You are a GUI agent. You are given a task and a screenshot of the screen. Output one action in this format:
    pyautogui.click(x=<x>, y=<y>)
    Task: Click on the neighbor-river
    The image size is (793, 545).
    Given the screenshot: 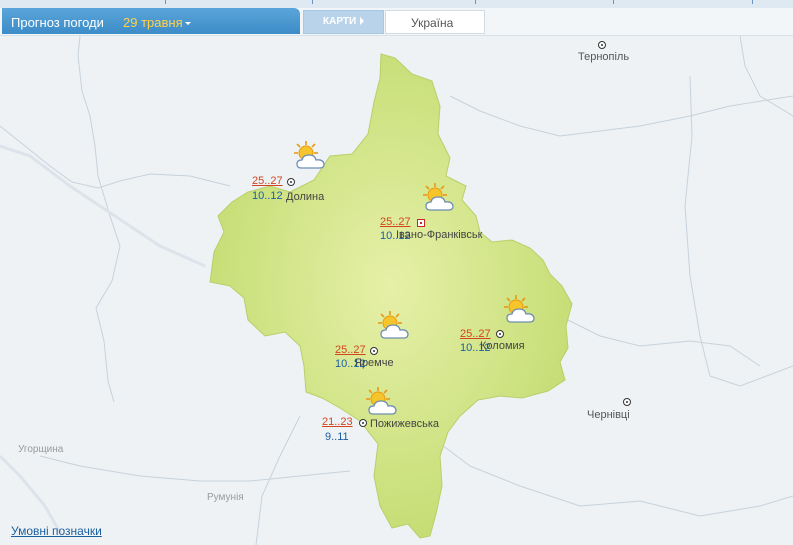 What is the action you would take?
    pyautogui.click(x=103, y=206)
    